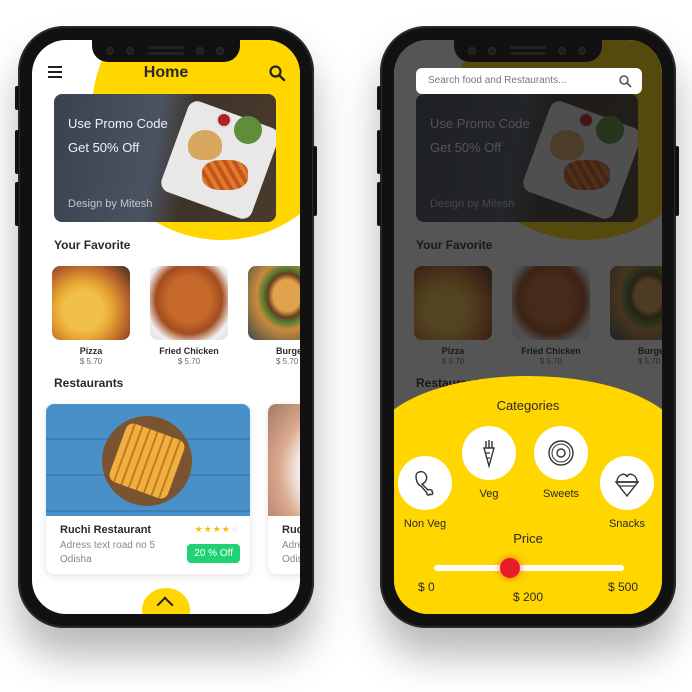 This screenshot has height=692, width=692. Describe the element at coordinates (89, 383) in the screenshot. I see `restaurants-heading: Restaurants` at that location.